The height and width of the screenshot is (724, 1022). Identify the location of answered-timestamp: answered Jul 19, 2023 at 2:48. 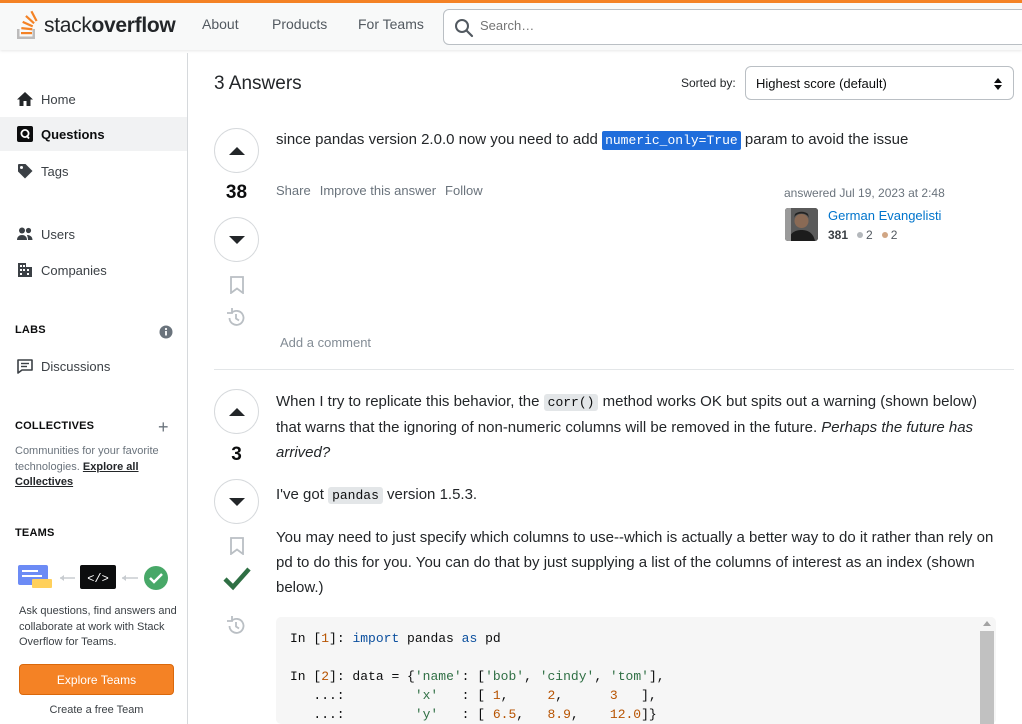
(864, 193).